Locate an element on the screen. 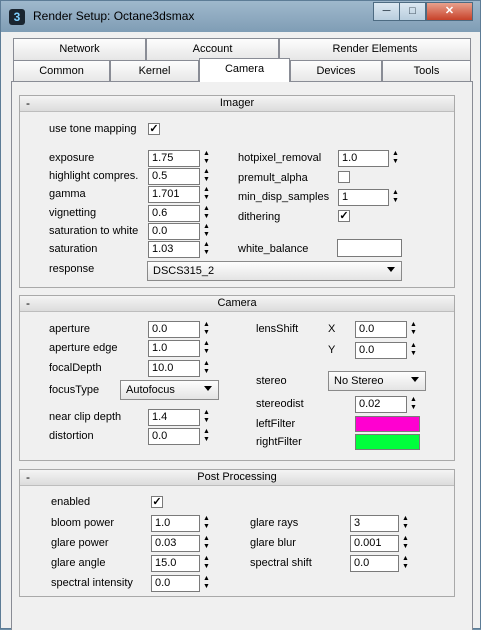  near-clip-depth-label: near clip depth is located at coordinates (85, 417).